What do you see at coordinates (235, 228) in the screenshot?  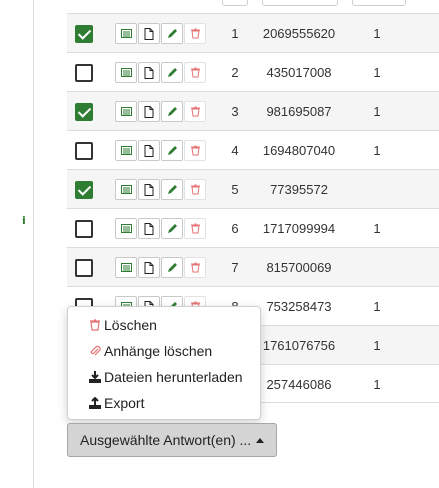 I see `row-number: 6` at bounding box center [235, 228].